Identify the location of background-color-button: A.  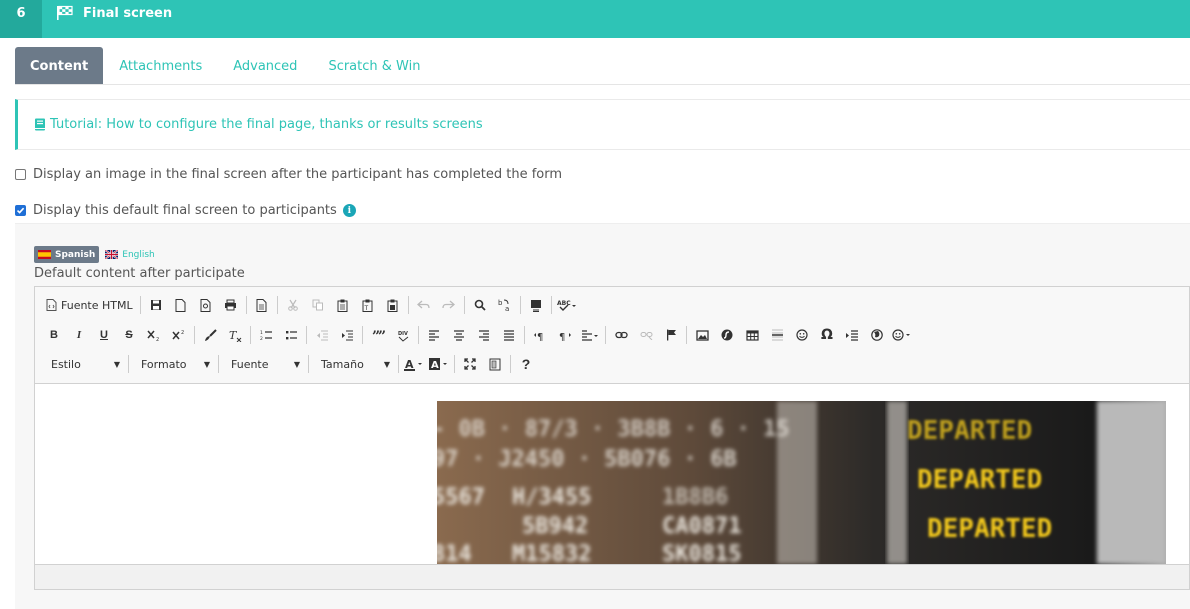
(439, 364).